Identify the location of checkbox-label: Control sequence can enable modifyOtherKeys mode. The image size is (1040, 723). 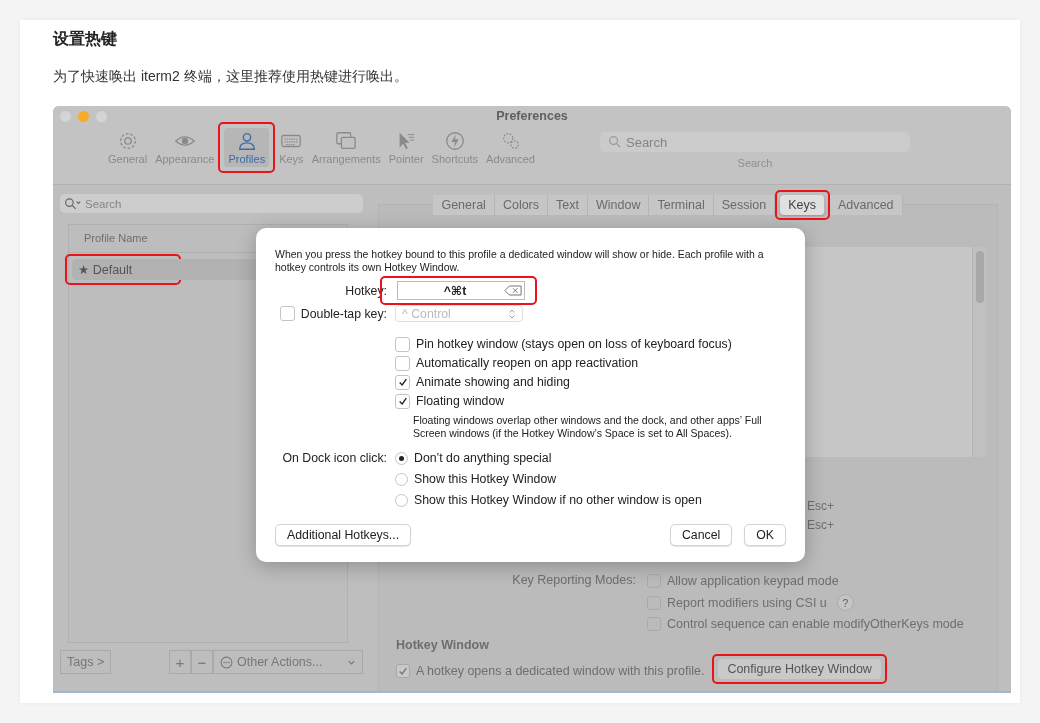
(815, 624).